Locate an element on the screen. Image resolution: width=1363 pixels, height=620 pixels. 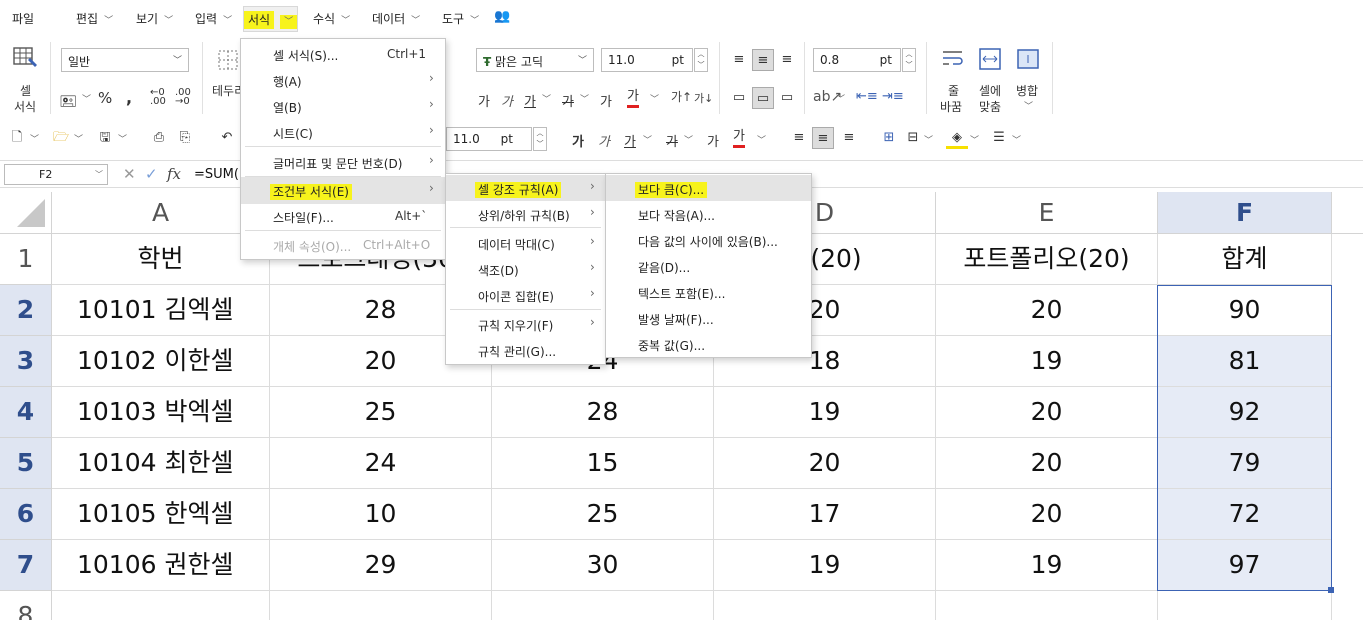
cell-a6: 10105 한엑셀 is located at coordinates (161, 514).